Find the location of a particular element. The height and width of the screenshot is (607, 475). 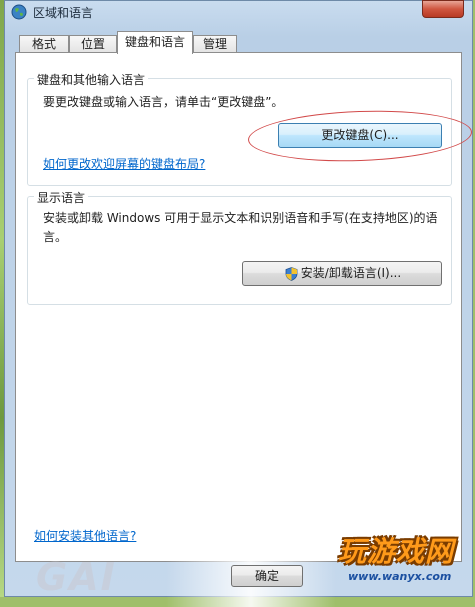

tab-keyboards-languages: 键盘和语言 is located at coordinates (155, 42).